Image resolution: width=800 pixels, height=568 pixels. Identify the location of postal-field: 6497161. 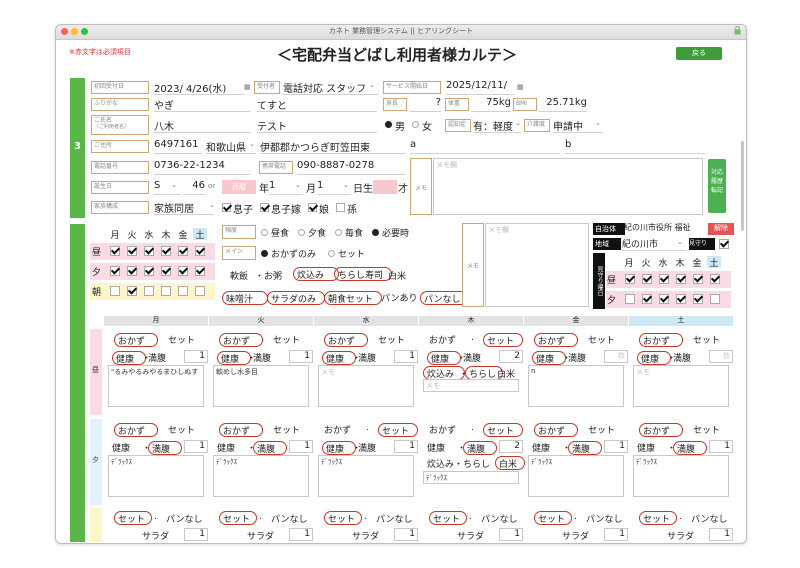
(178, 146).